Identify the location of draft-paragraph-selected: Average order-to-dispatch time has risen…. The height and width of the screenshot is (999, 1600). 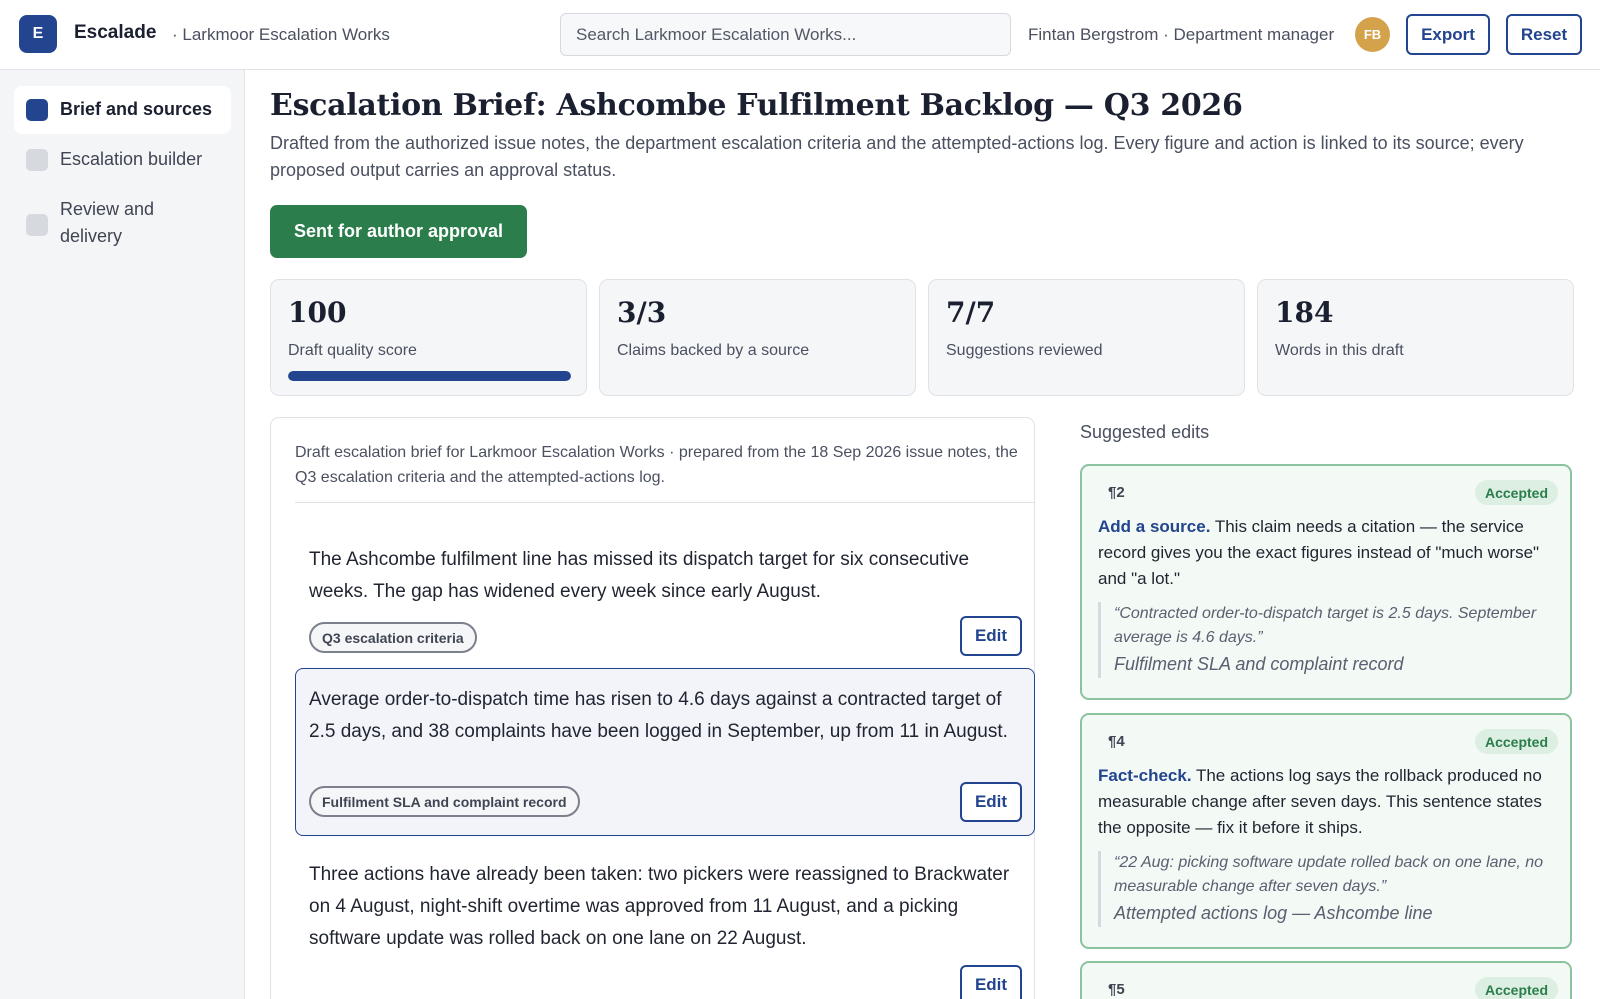
(665, 752).